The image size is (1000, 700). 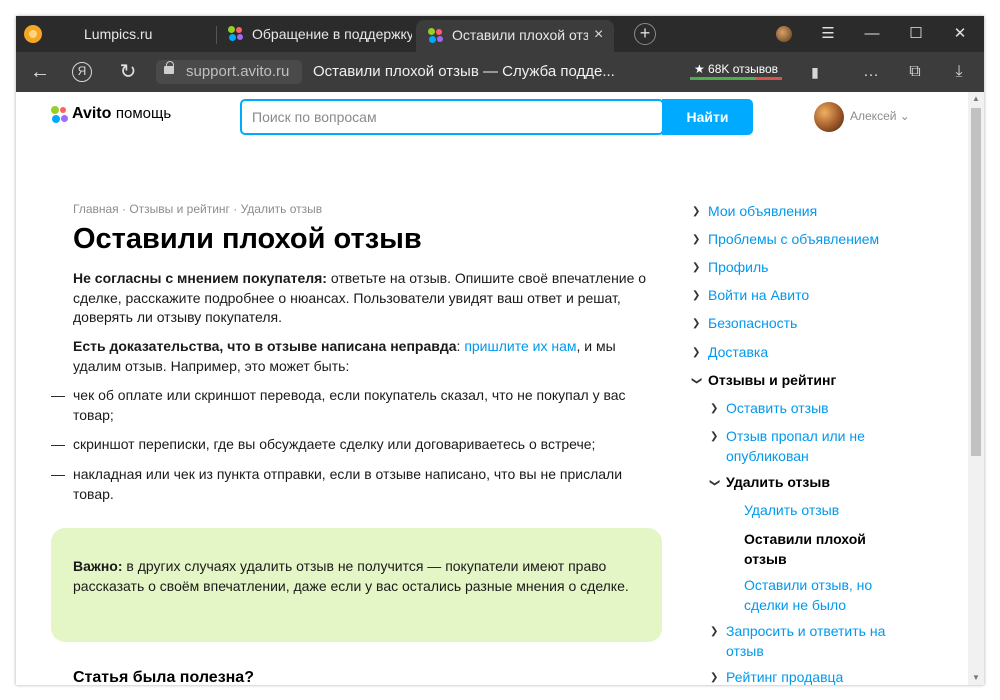 What do you see at coordinates (829, 117) in the screenshot?
I see `user-avatar` at bounding box center [829, 117].